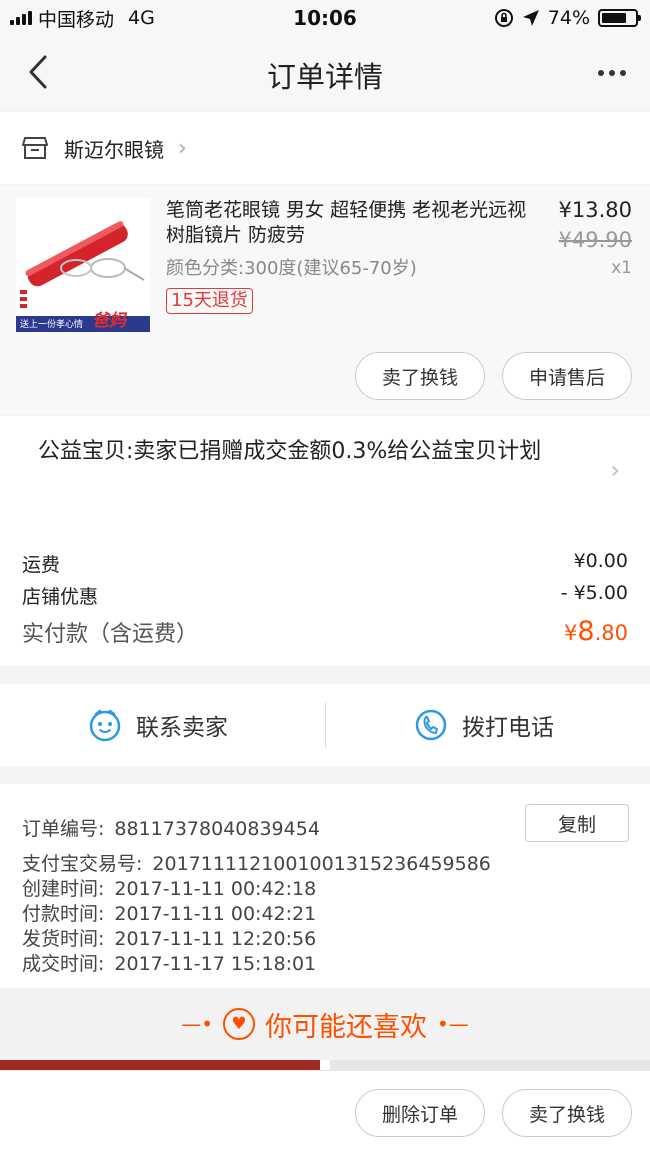 Image resolution: width=650 pixels, height=1156 pixels. What do you see at coordinates (215, 964) in the screenshot?
I see `info-value: 2017-11-17 15:18:01` at bounding box center [215, 964].